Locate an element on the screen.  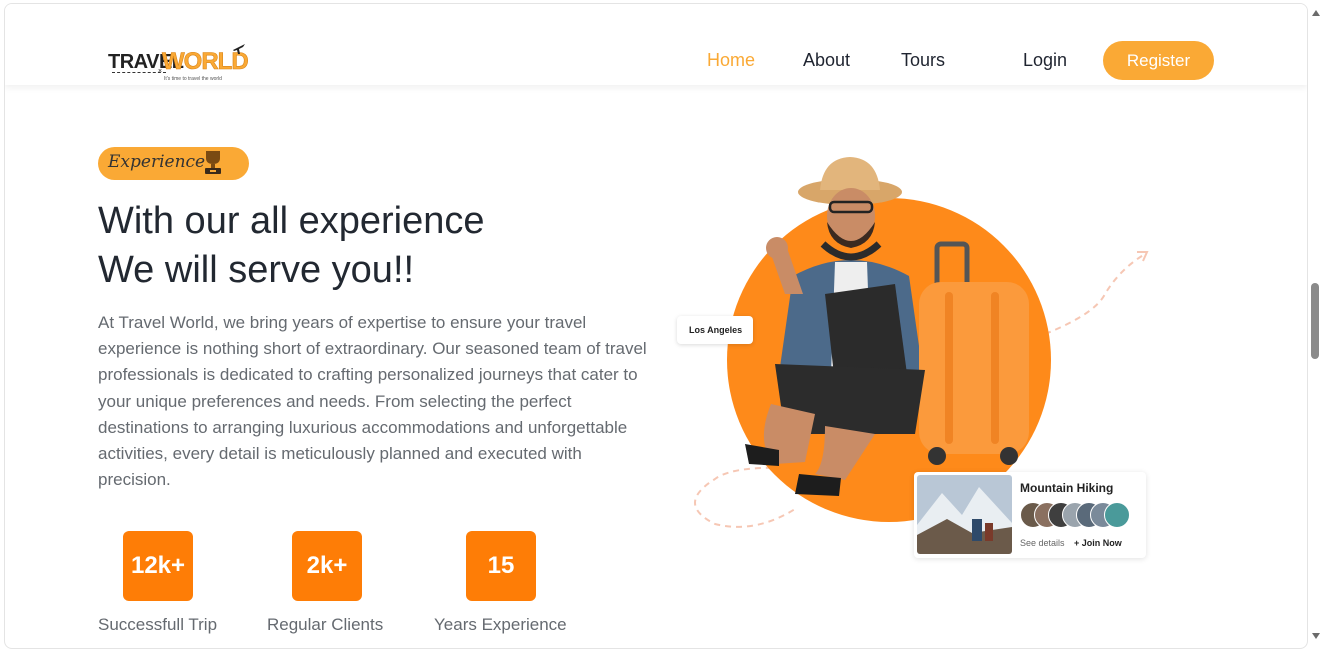
logo-tagline: It's time to travel the world is located at coordinates (193, 79).